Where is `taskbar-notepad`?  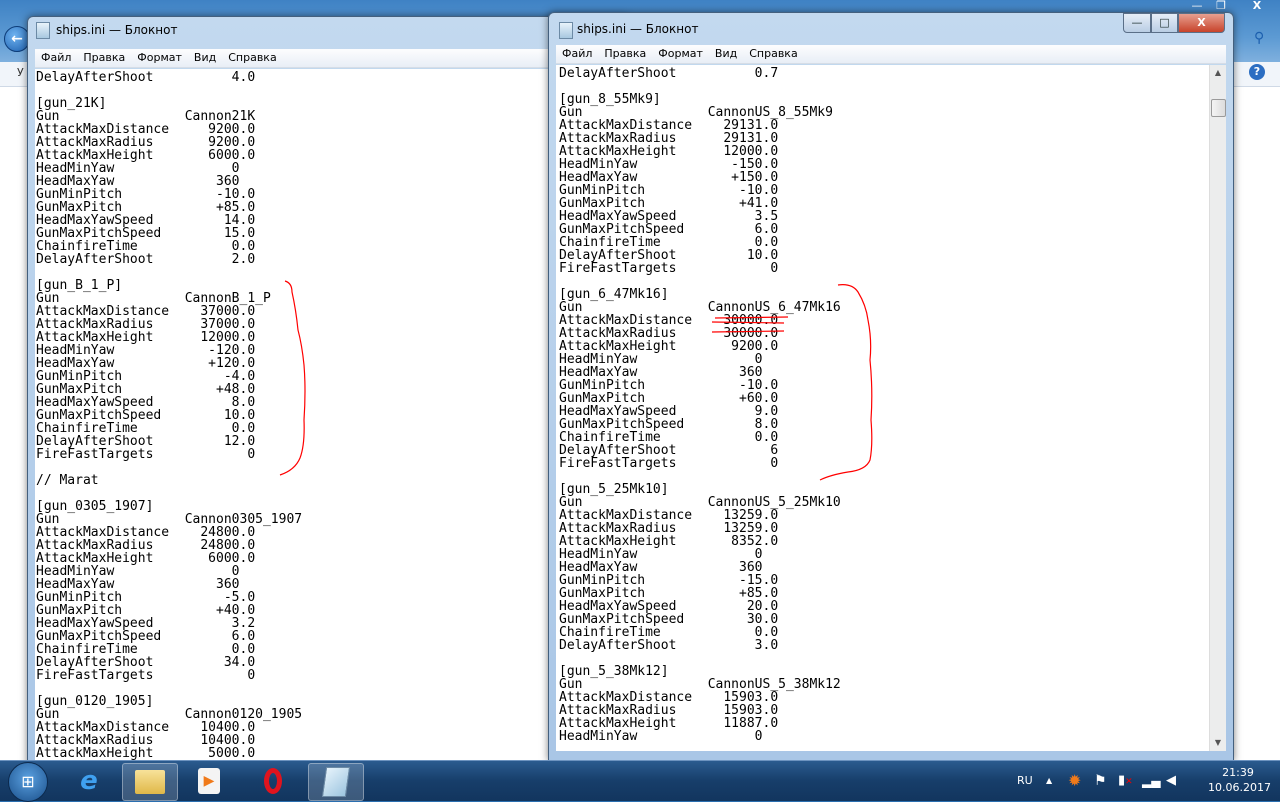
taskbar-notepad is located at coordinates (336, 782).